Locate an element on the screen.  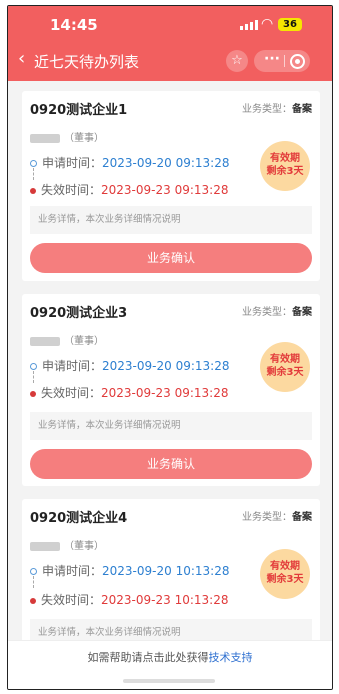
status-bar: 14:45 ◠ 36 is located at coordinates (170, 24).